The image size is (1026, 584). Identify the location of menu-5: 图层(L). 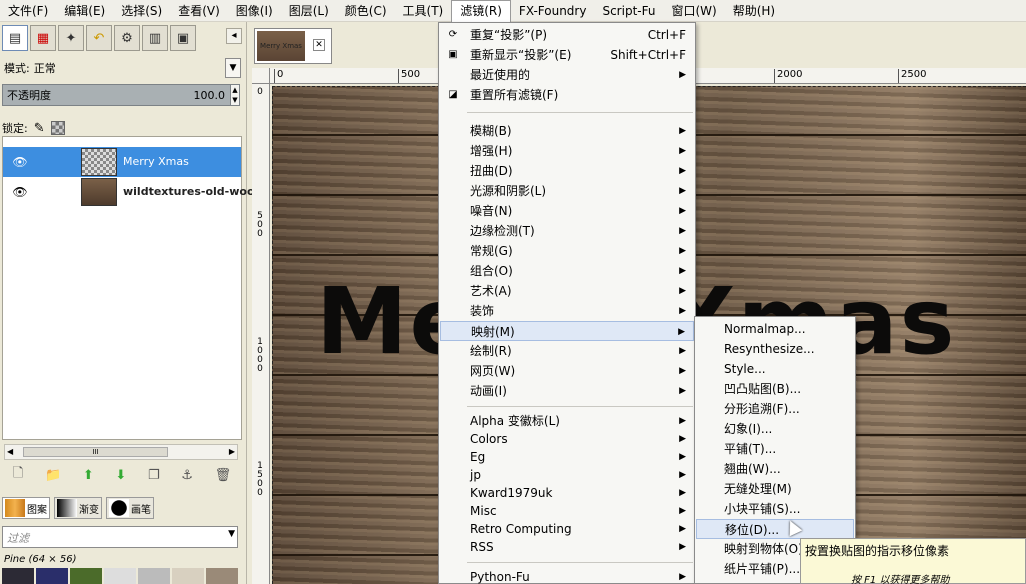
(309, 11).